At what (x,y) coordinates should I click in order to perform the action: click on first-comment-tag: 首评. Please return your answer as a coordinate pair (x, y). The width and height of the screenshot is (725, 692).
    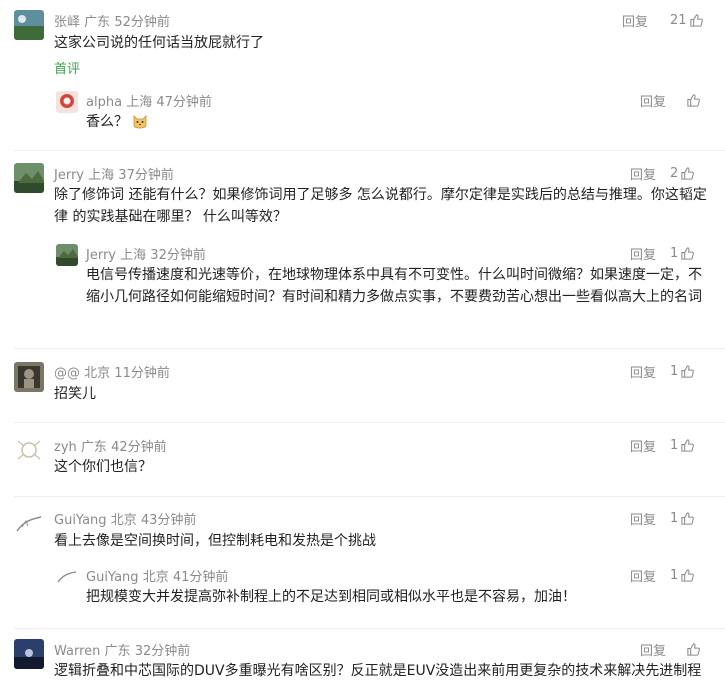
    Looking at the image, I should click on (67, 69).